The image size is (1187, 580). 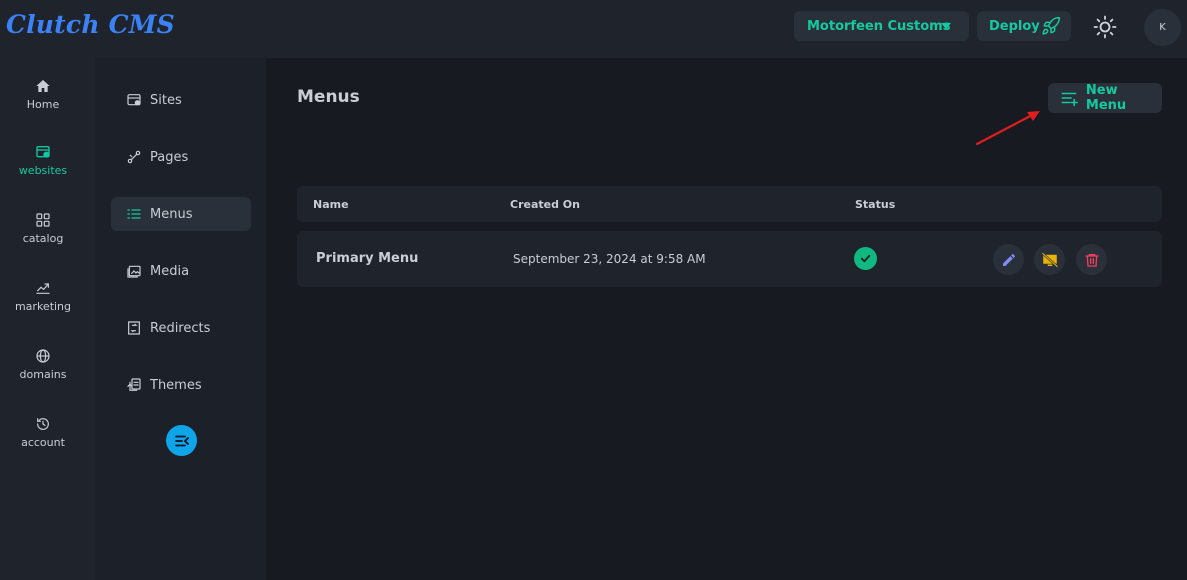 I want to click on subnav-item-label: Sites, so click(x=166, y=100).